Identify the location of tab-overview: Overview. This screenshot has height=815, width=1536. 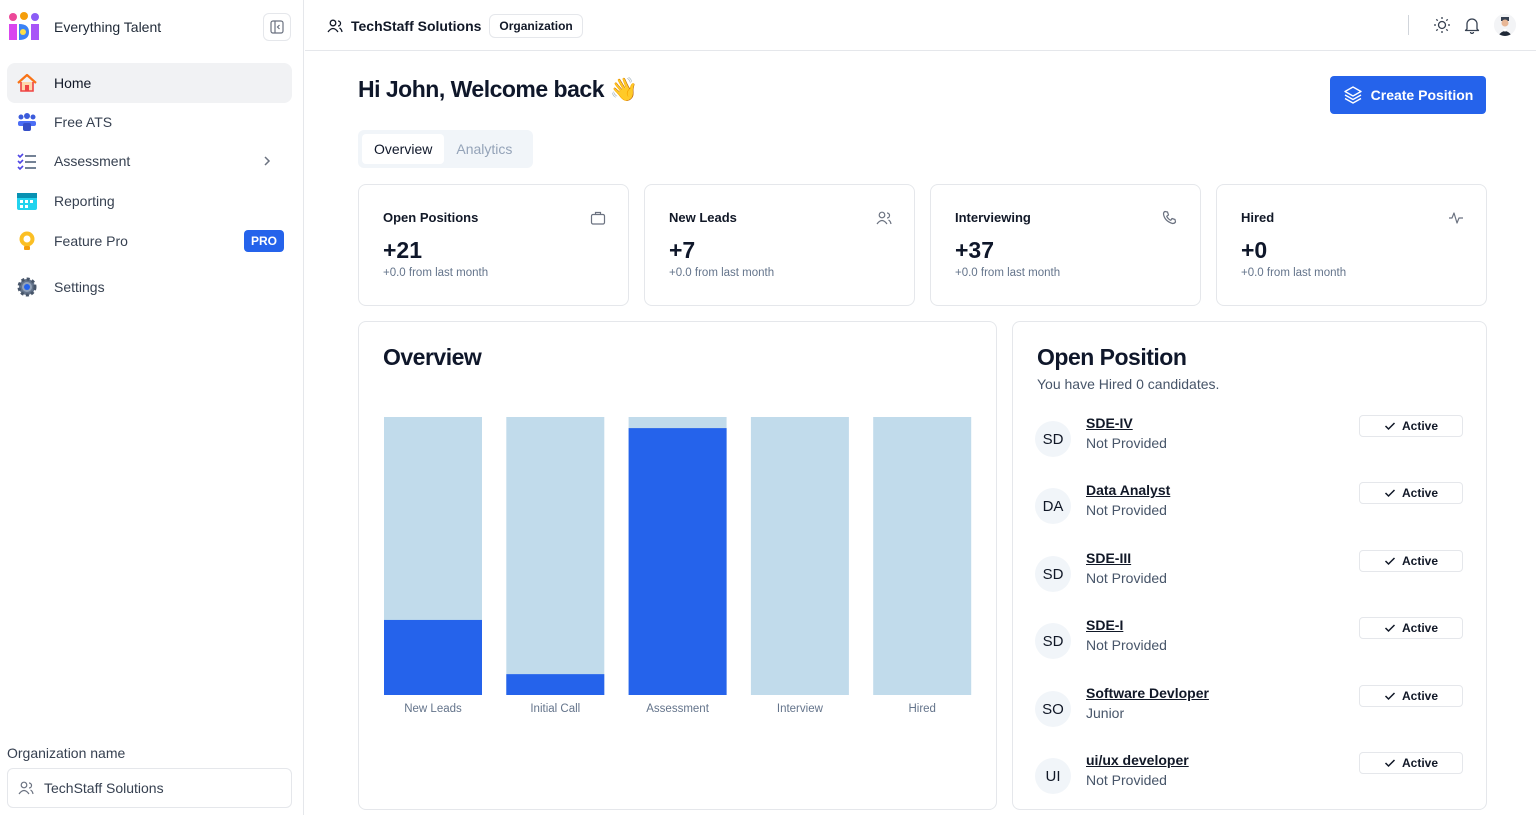
(403, 149).